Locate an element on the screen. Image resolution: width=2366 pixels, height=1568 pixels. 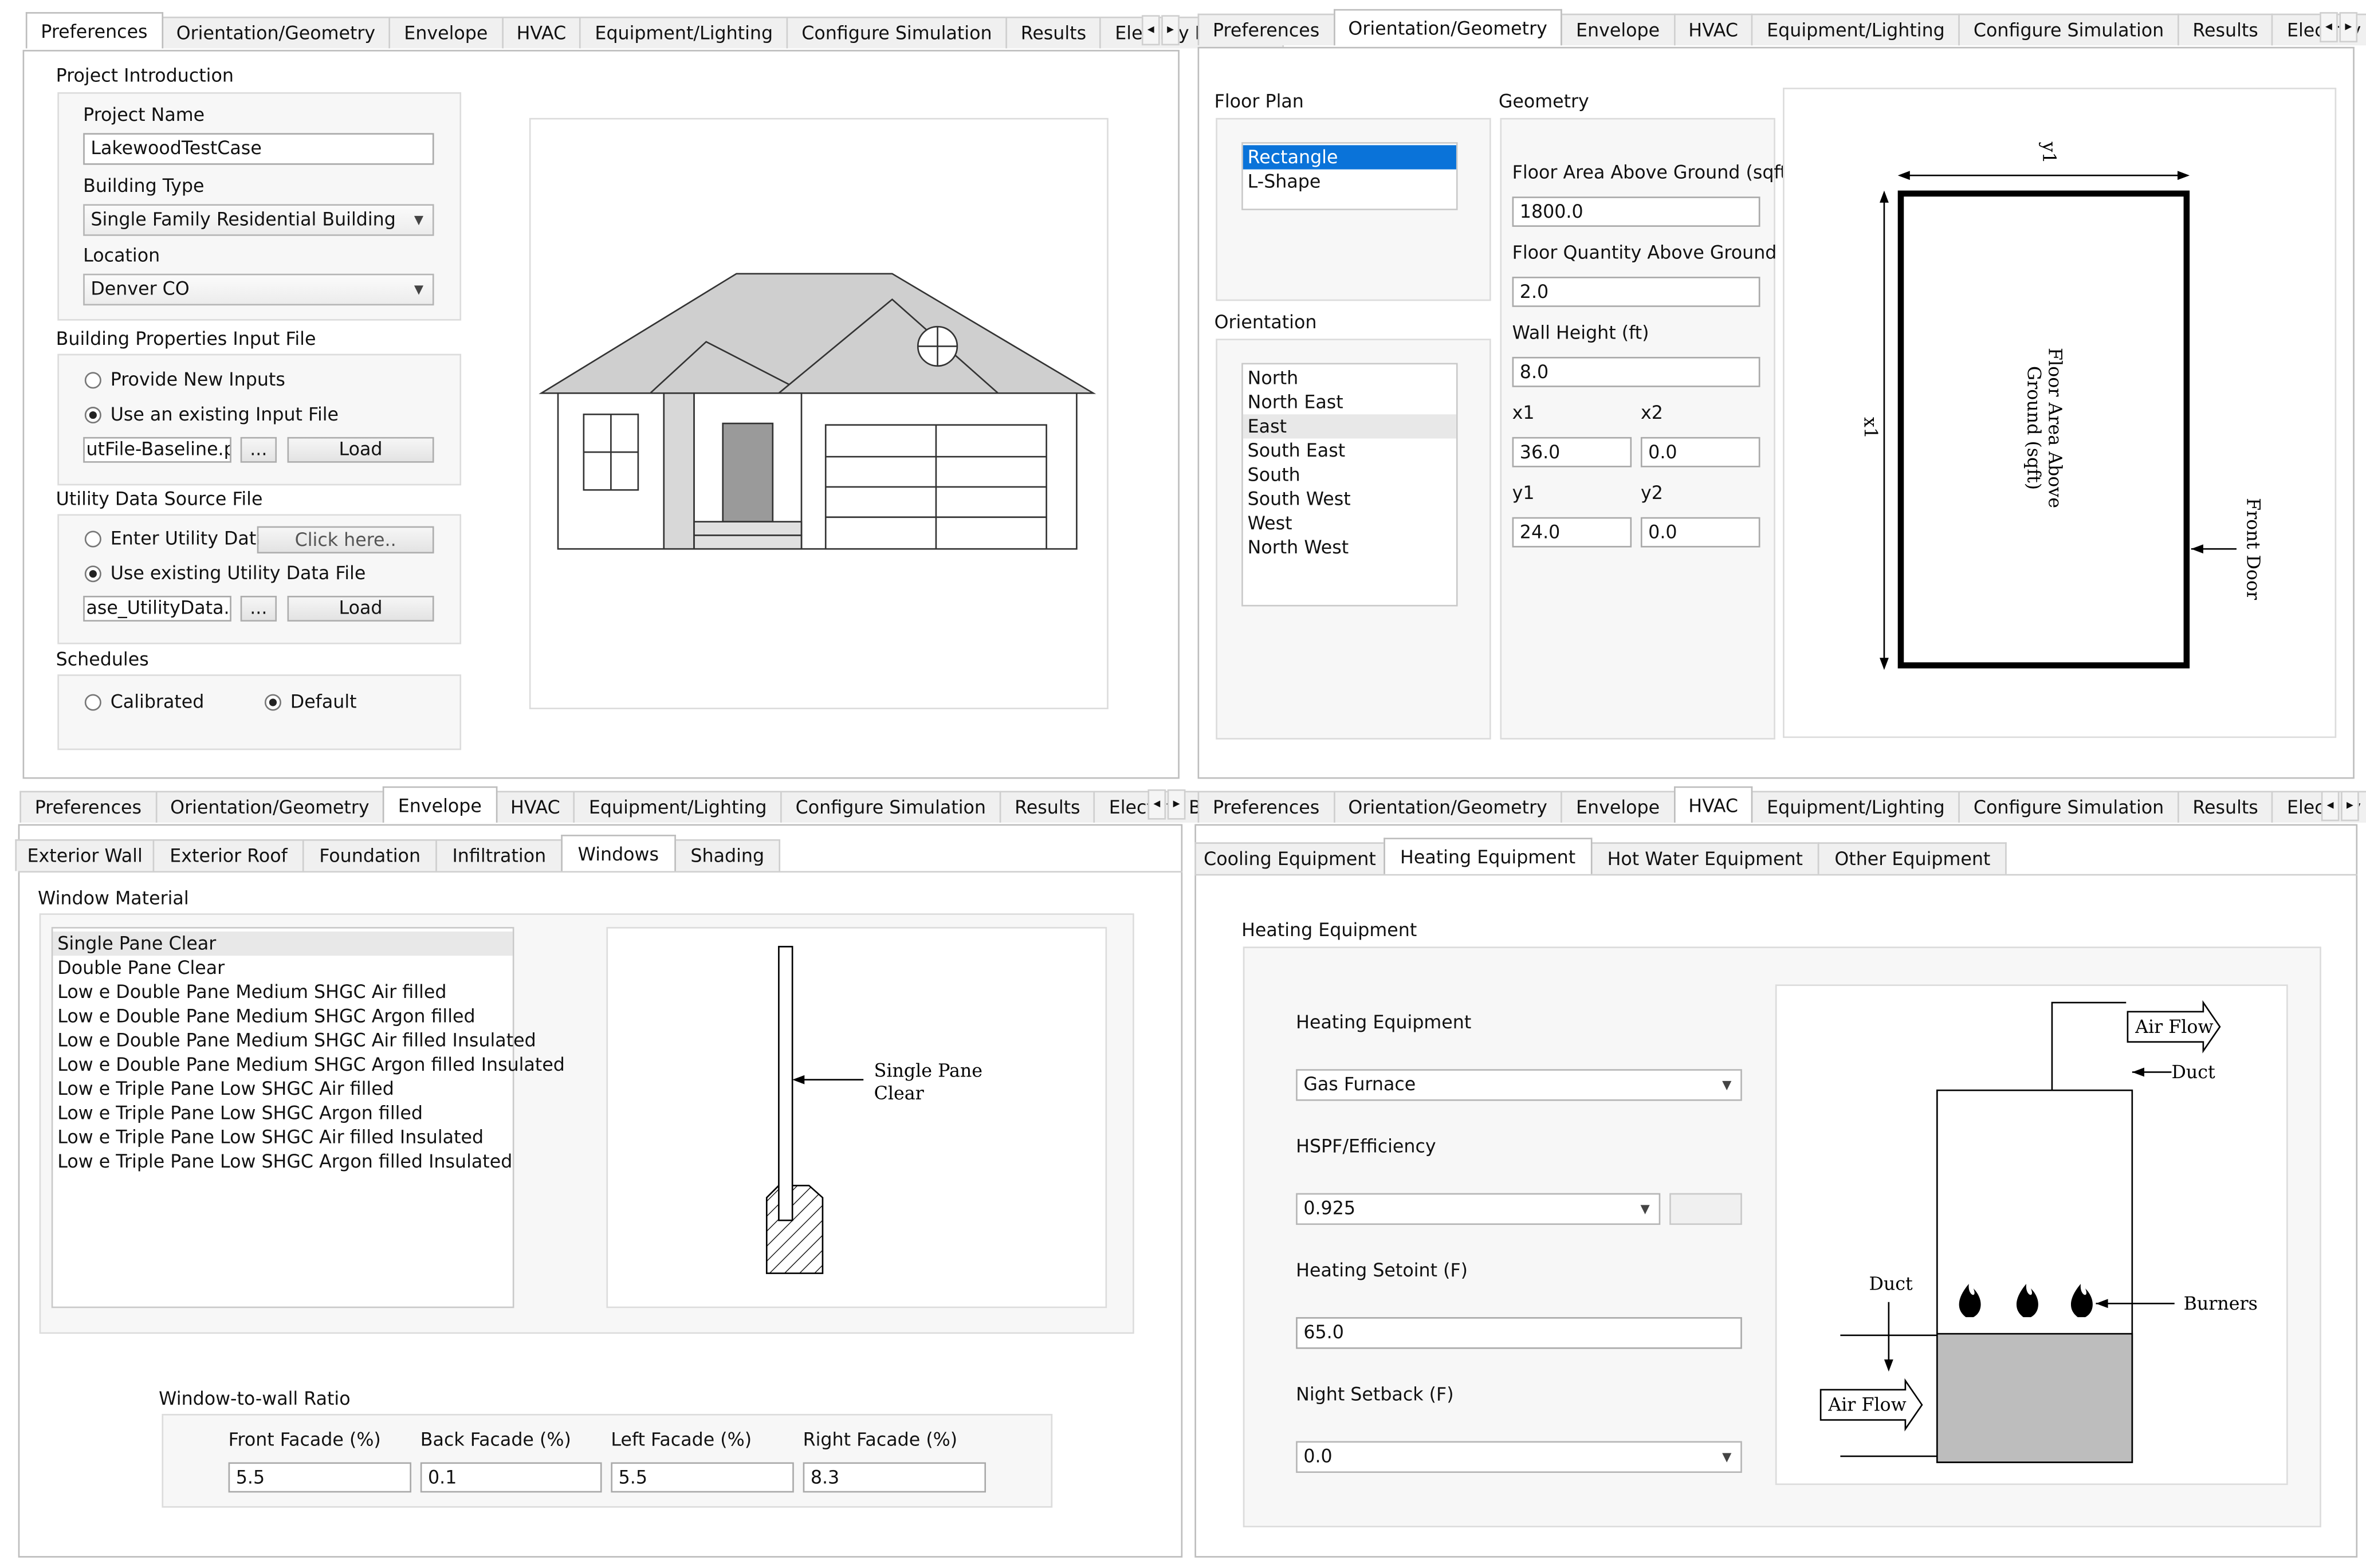
subtab-infiltration: Infiltration is located at coordinates (499, 855).